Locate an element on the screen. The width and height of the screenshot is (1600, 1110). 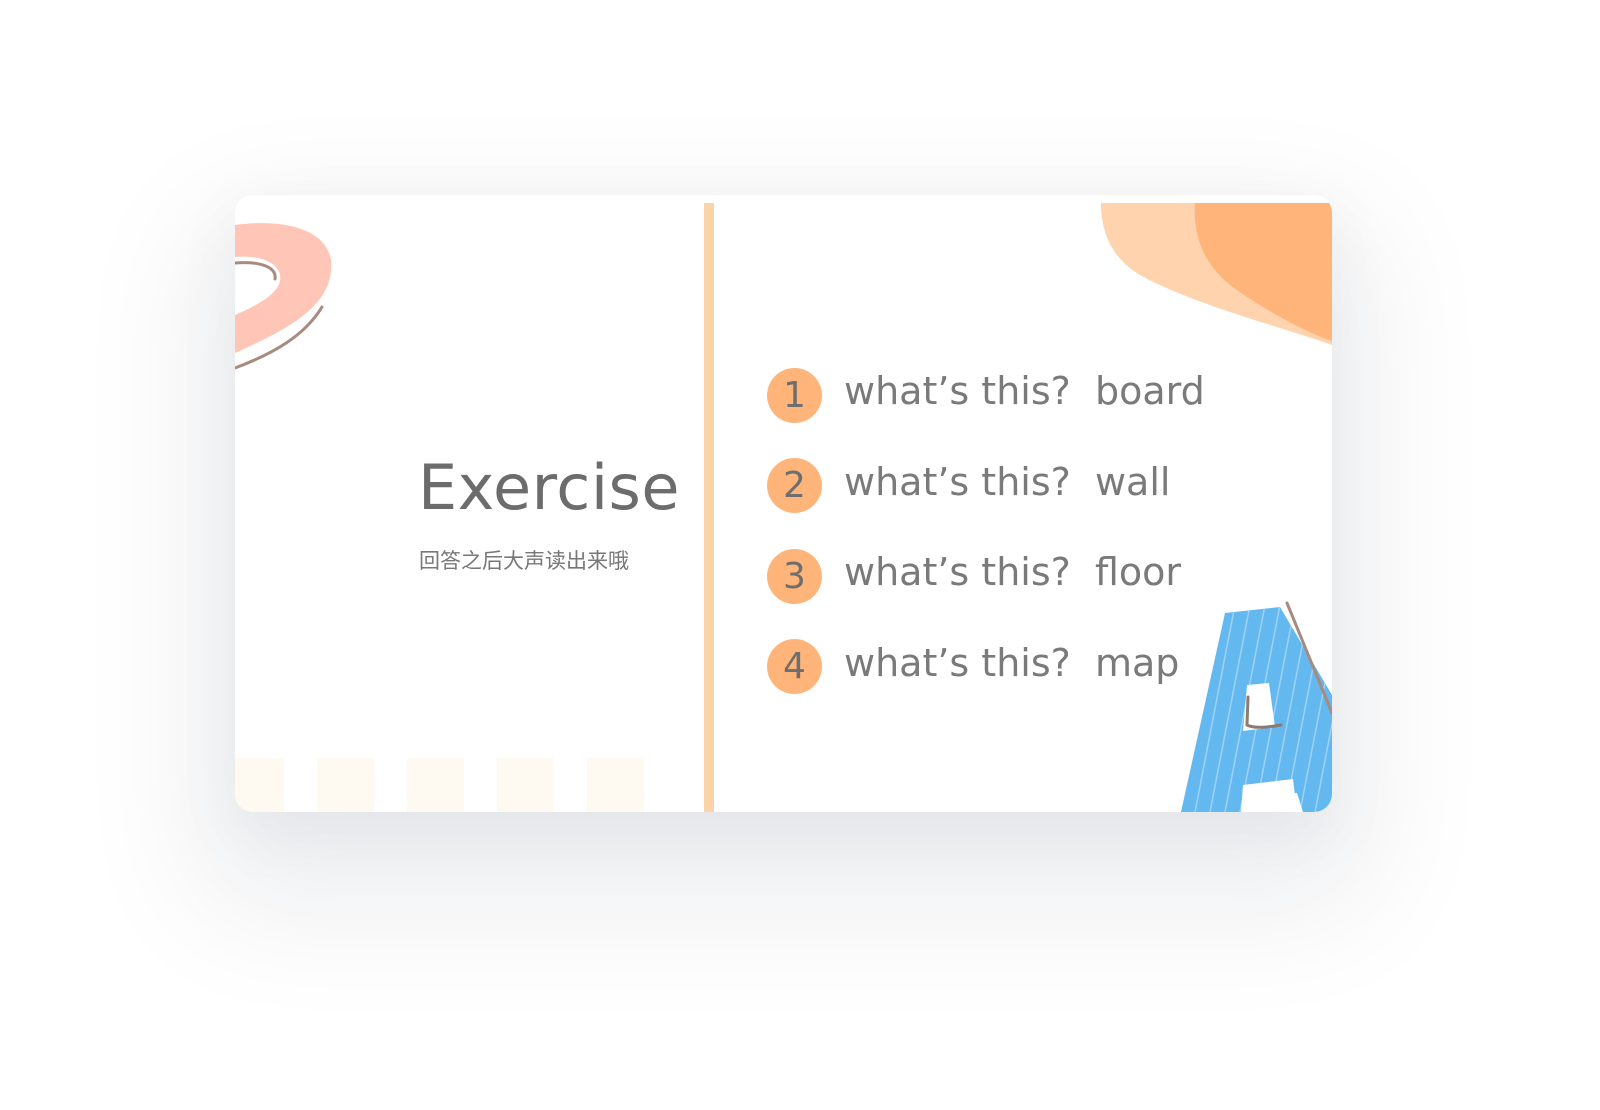
slide-title: Exercise is located at coordinates (549, 487).